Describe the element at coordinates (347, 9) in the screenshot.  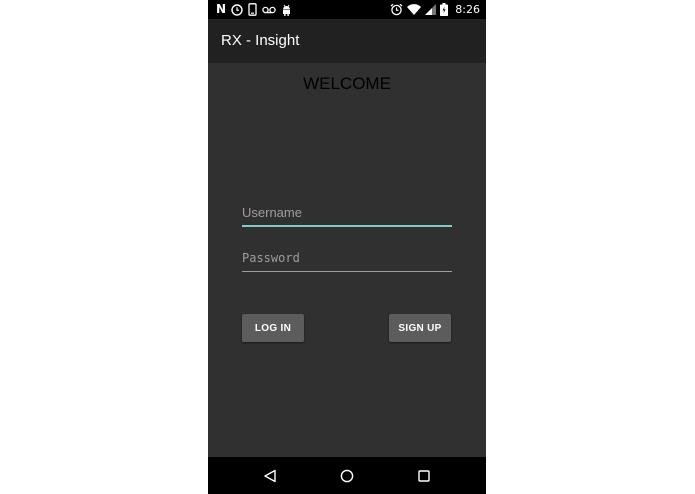
I see `status-bar: N 8:26` at that location.